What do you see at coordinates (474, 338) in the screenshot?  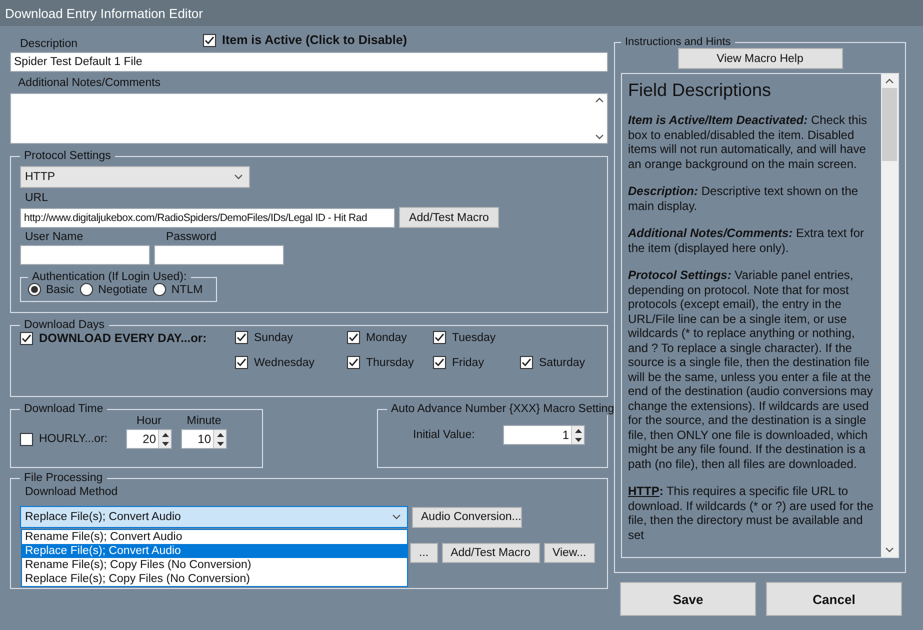 I see `checkbox-label: Tuesday` at bounding box center [474, 338].